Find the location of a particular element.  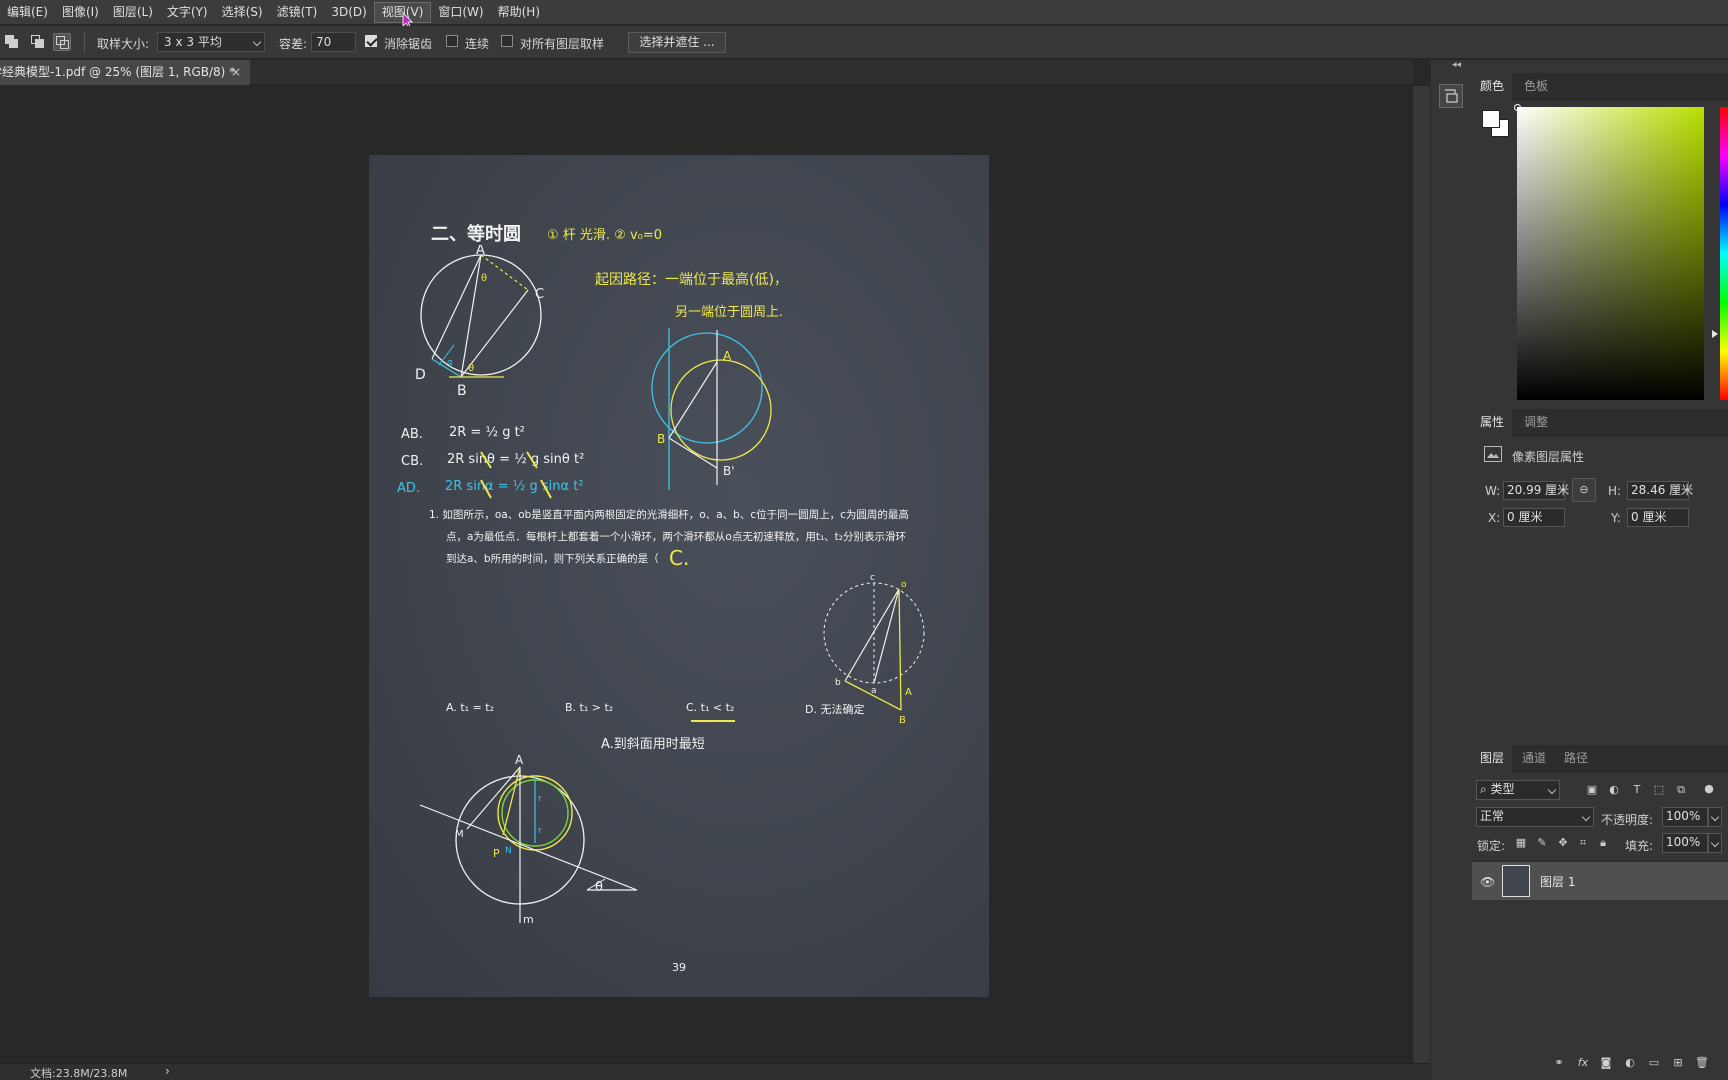

link-icon: ⊖ is located at coordinates (1584, 490).